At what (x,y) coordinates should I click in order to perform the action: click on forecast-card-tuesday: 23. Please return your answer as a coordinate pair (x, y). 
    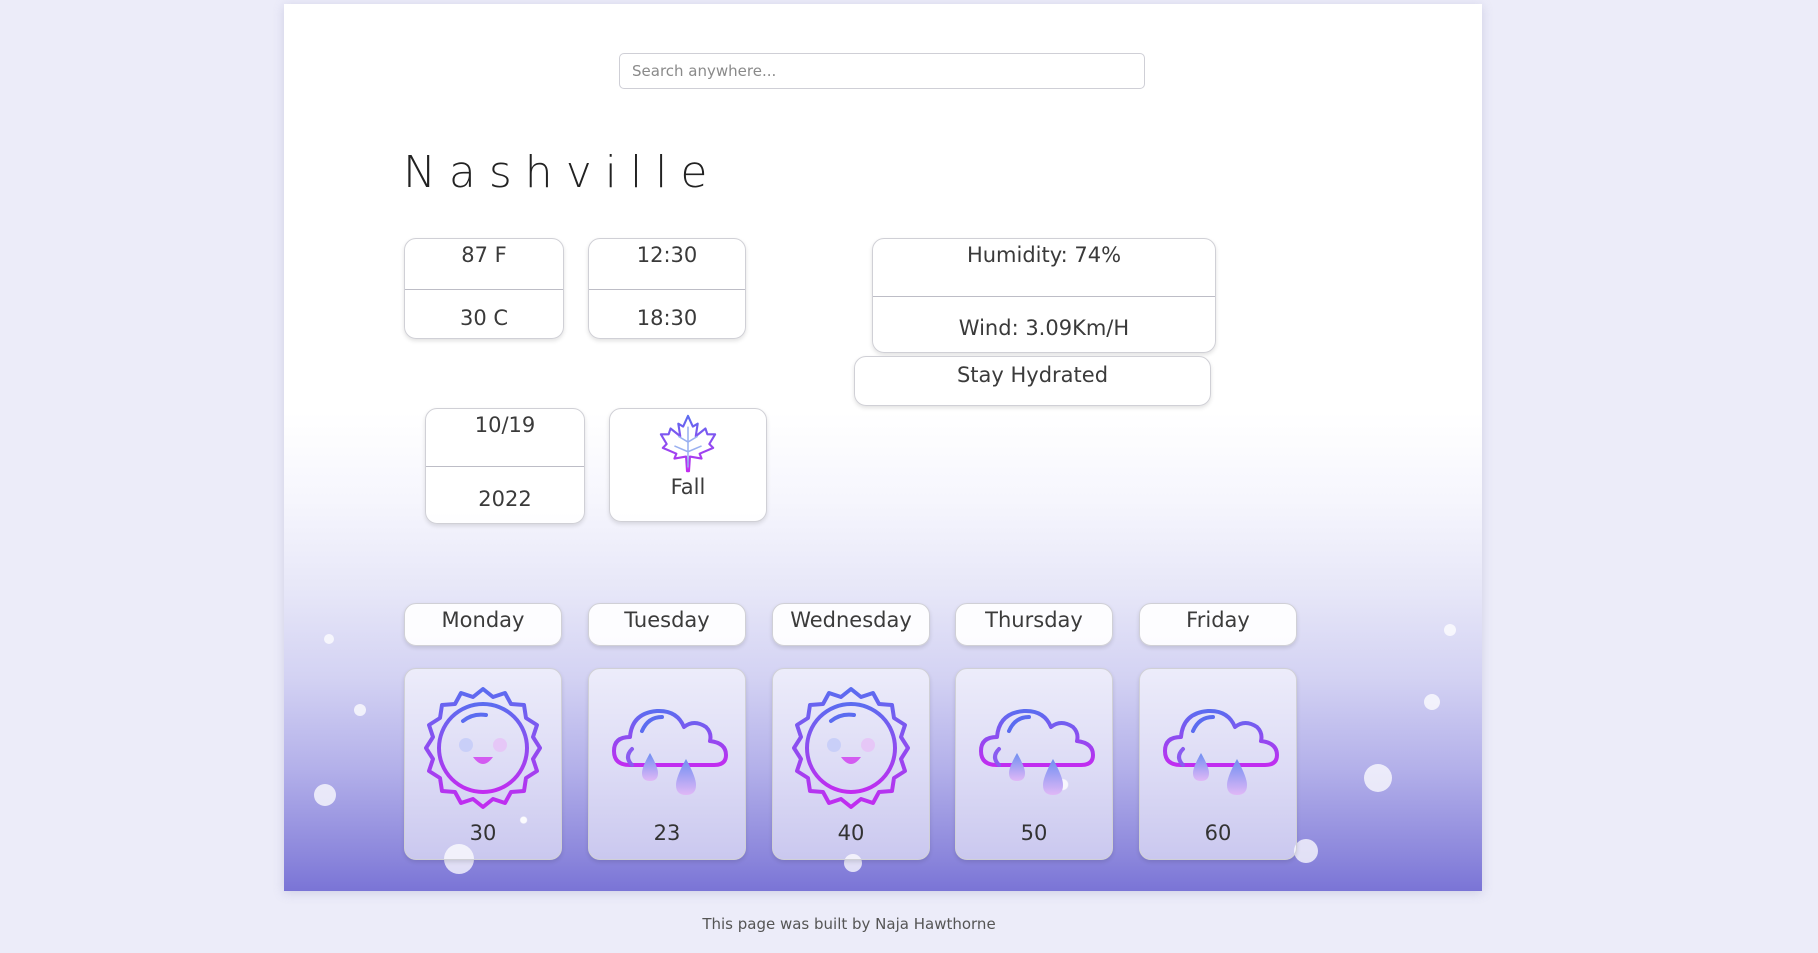
    Looking at the image, I should click on (667, 764).